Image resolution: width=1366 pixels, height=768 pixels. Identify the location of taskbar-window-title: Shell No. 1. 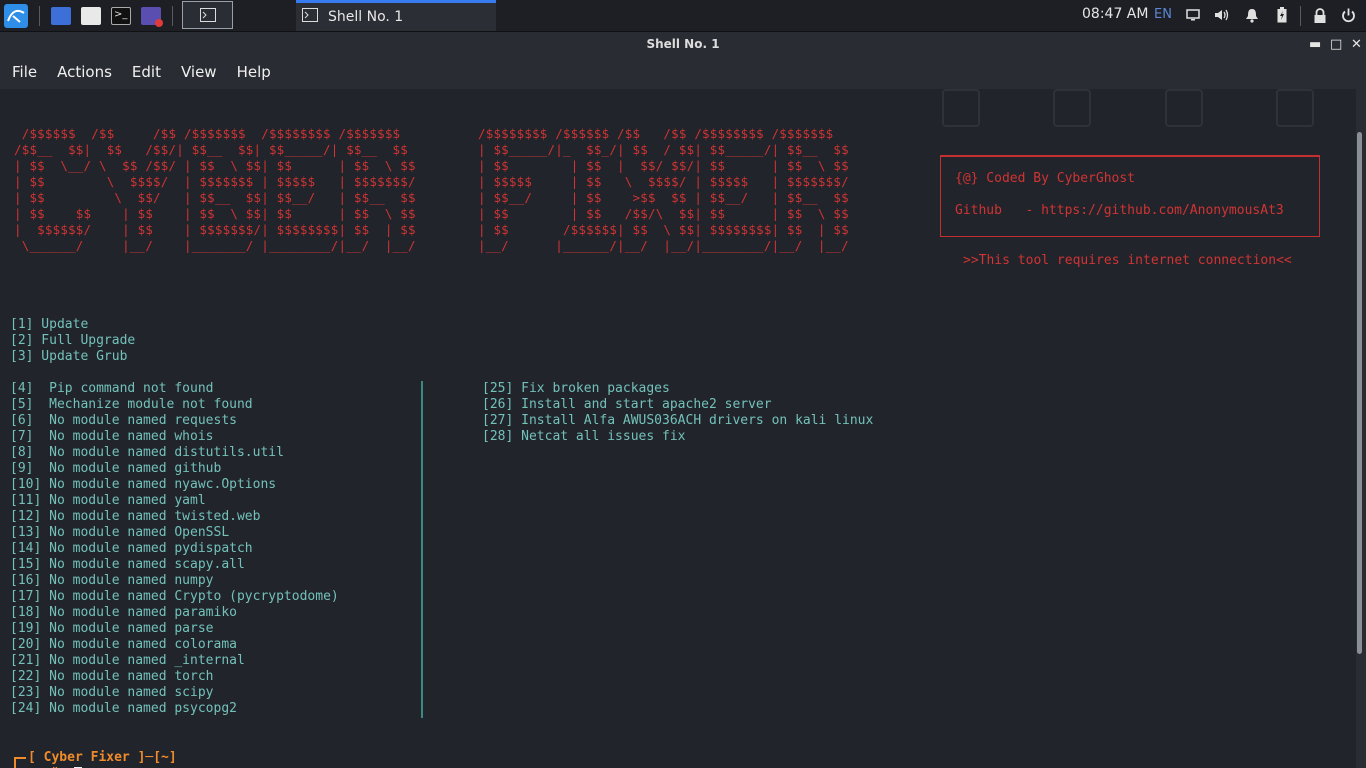
(366, 17).